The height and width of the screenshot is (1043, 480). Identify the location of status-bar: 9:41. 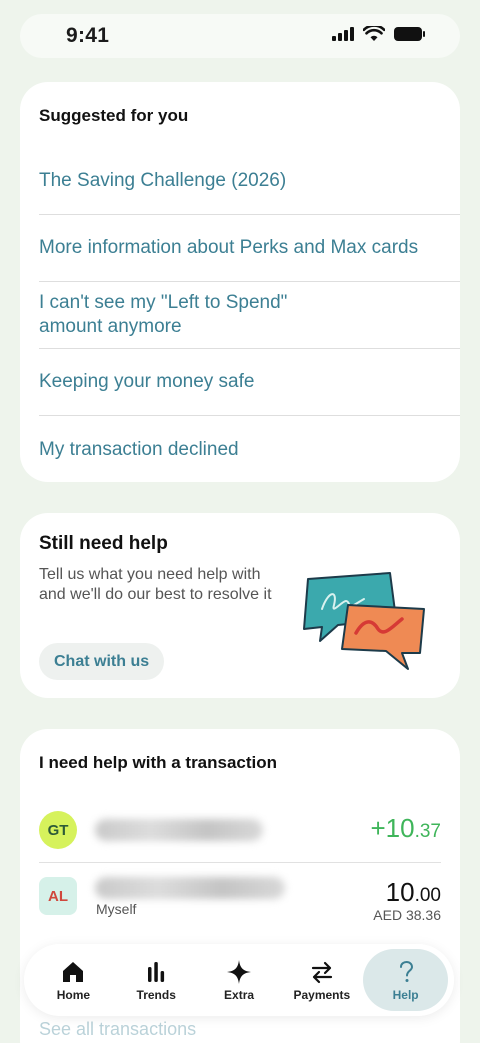
(240, 36).